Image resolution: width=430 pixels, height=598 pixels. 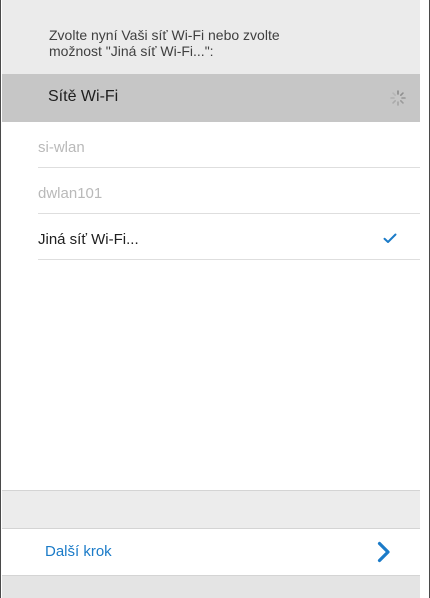 I want to click on next-step-button: Další krok, so click(x=211, y=552).